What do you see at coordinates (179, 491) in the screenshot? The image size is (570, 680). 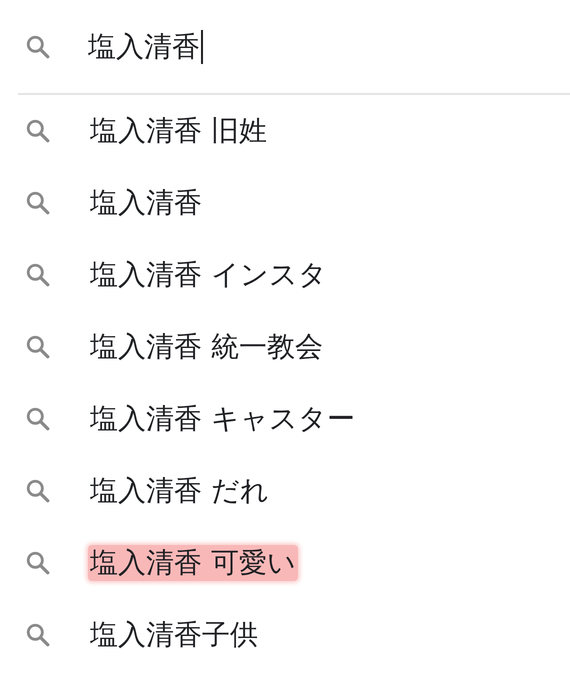 I see `suggestion-item: 塩入清香 だれ` at bounding box center [179, 491].